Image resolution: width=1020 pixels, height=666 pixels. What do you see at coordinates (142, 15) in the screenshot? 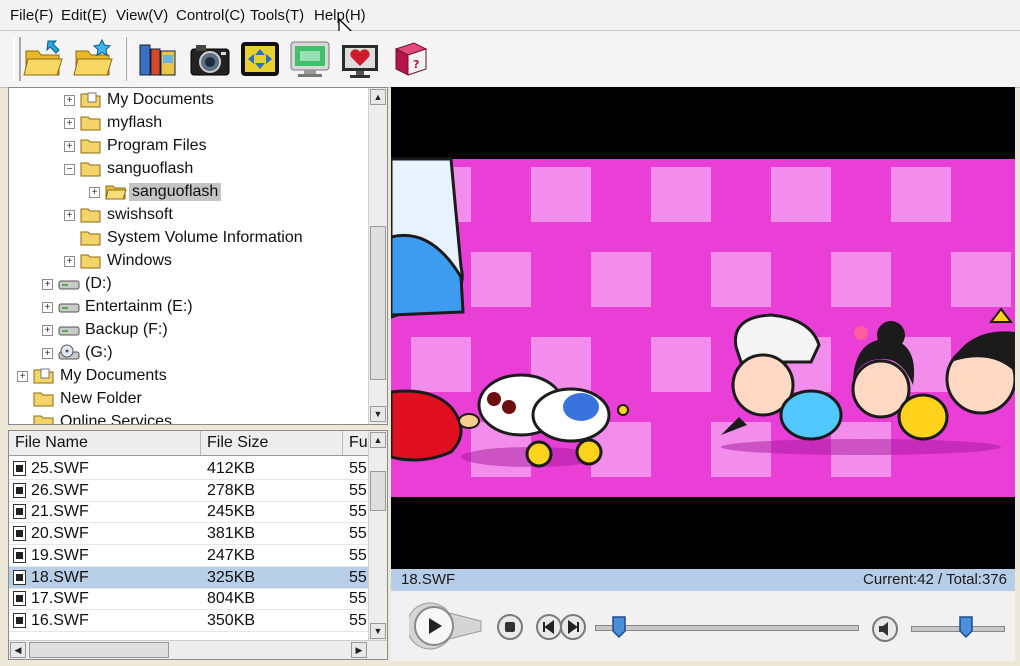
I see `menu-view: View(V)` at bounding box center [142, 15].